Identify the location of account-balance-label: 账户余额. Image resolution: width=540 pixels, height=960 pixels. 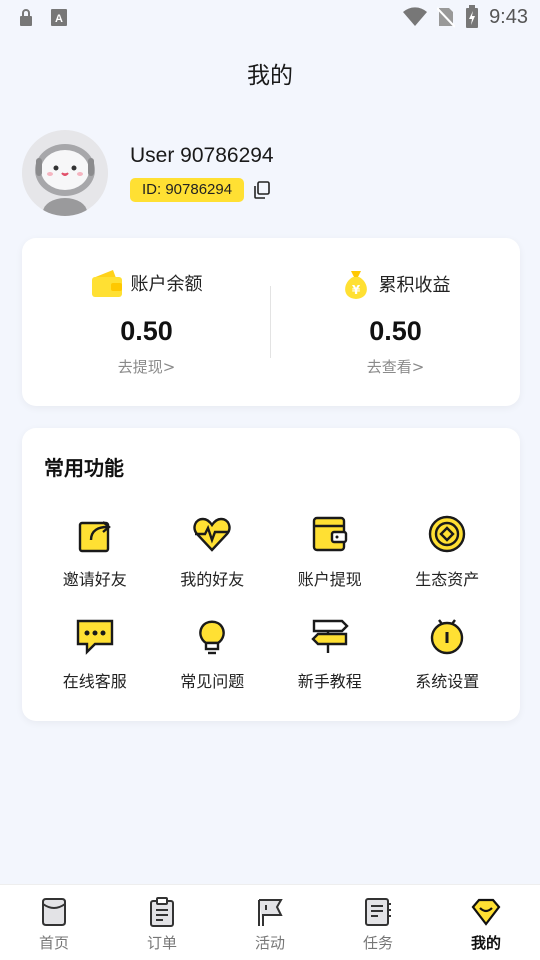
(166, 284).